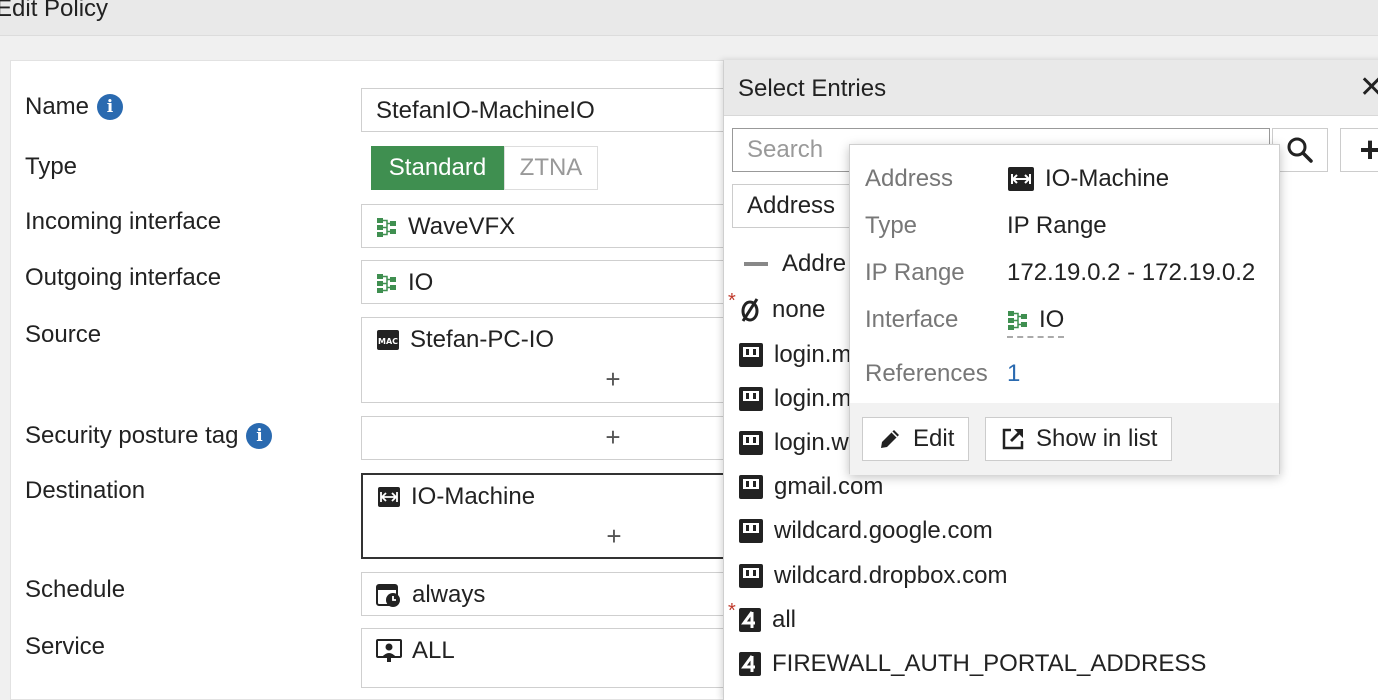 This screenshot has width=1378, height=700. I want to click on edit-button-label: Edit, so click(934, 438).